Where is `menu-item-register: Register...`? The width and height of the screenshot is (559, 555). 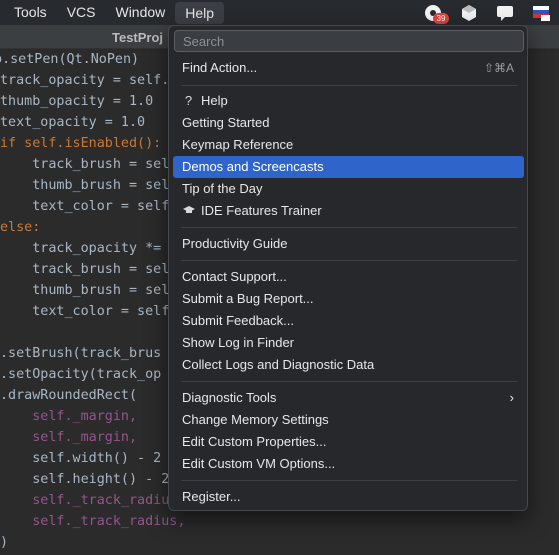
menu-item-register: Register... is located at coordinates (348, 497).